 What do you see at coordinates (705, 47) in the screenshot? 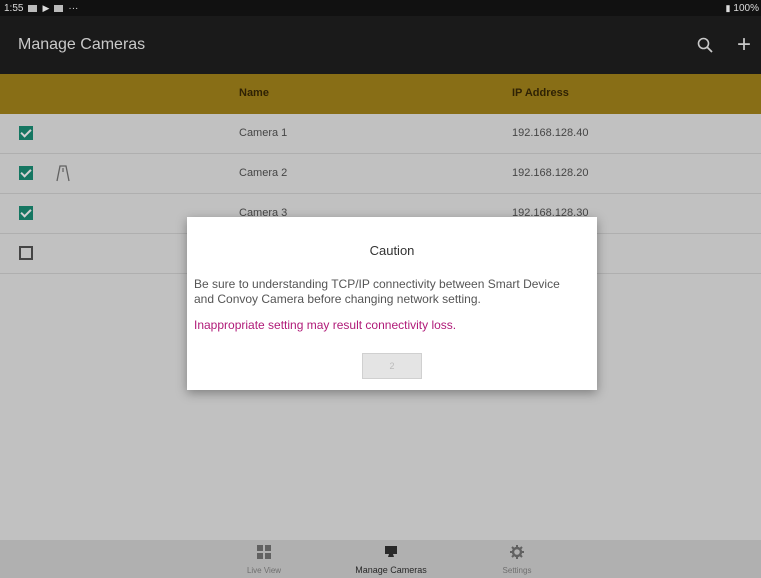
I see `search-icon` at bounding box center [705, 47].